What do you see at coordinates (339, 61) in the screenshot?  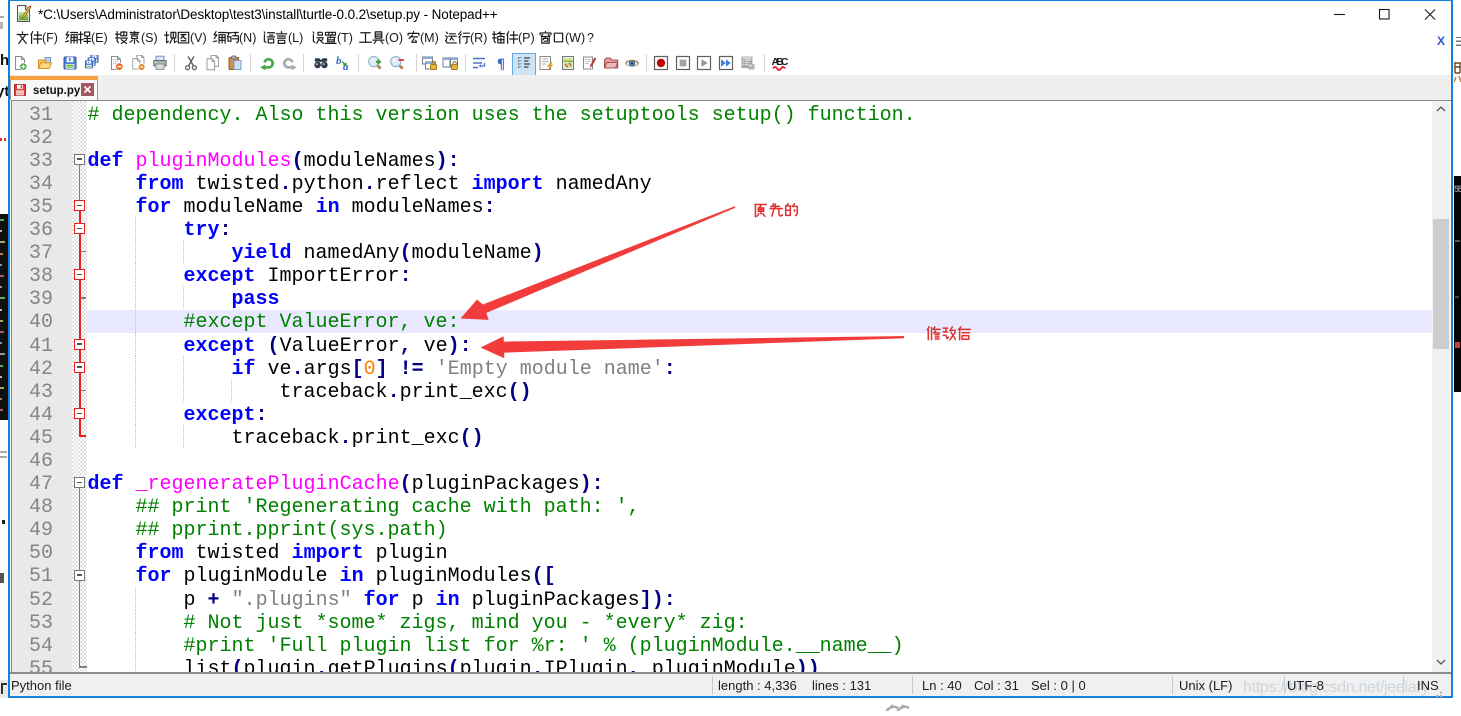 I see `svg-text: b` at bounding box center [339, 61].